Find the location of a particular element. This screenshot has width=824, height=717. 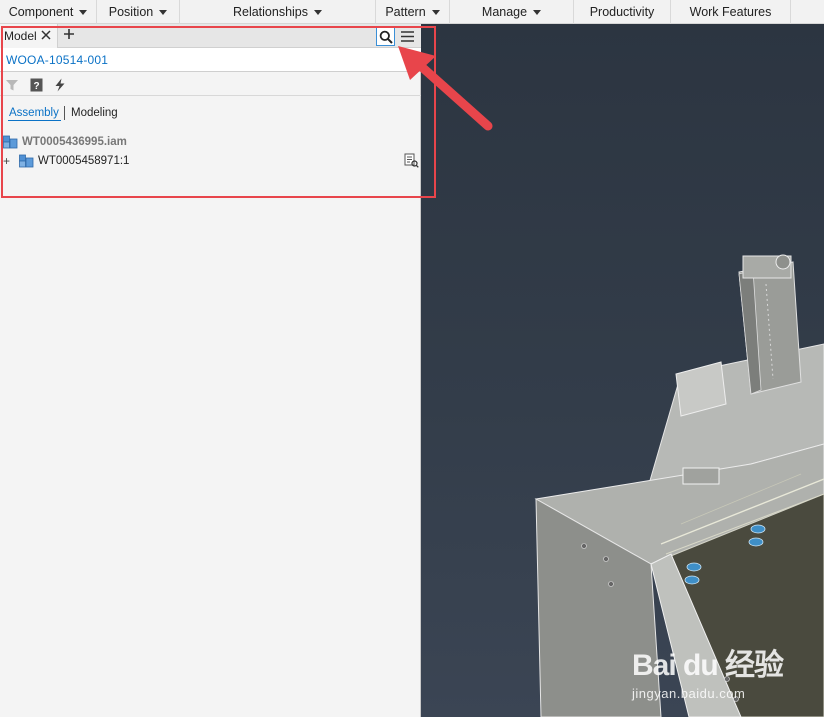

baidu-watermark: Bai du 经验 jingyan.baidu.com is located at coordinates (708, 670).